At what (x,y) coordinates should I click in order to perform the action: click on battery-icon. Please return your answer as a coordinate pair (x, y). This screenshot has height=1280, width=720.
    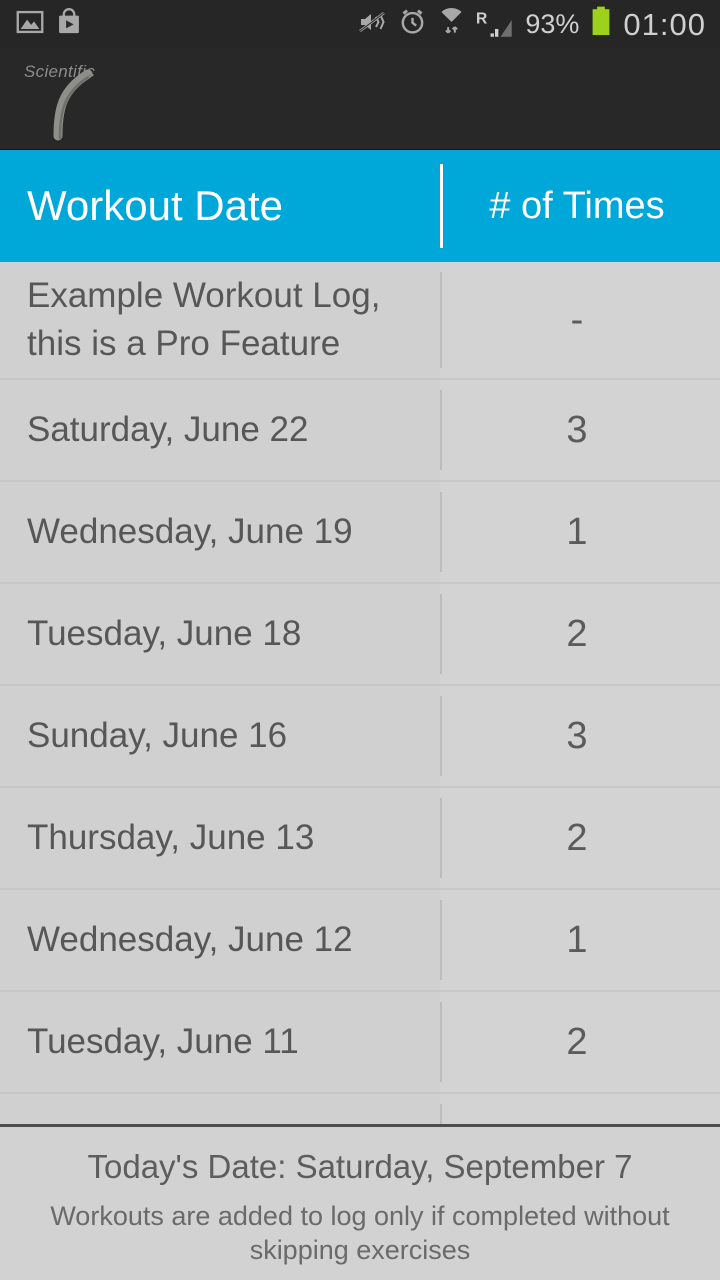
    Looking at the image, I should click on (601, 24).